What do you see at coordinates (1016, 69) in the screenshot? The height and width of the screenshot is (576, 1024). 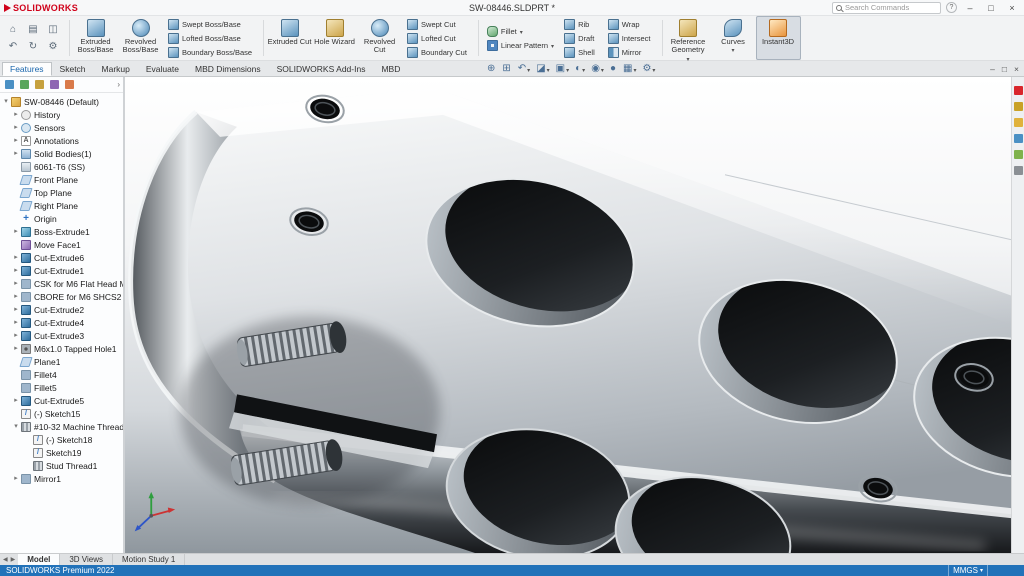 I see `document-close-button: ×` at bounding box center [1016, 69].